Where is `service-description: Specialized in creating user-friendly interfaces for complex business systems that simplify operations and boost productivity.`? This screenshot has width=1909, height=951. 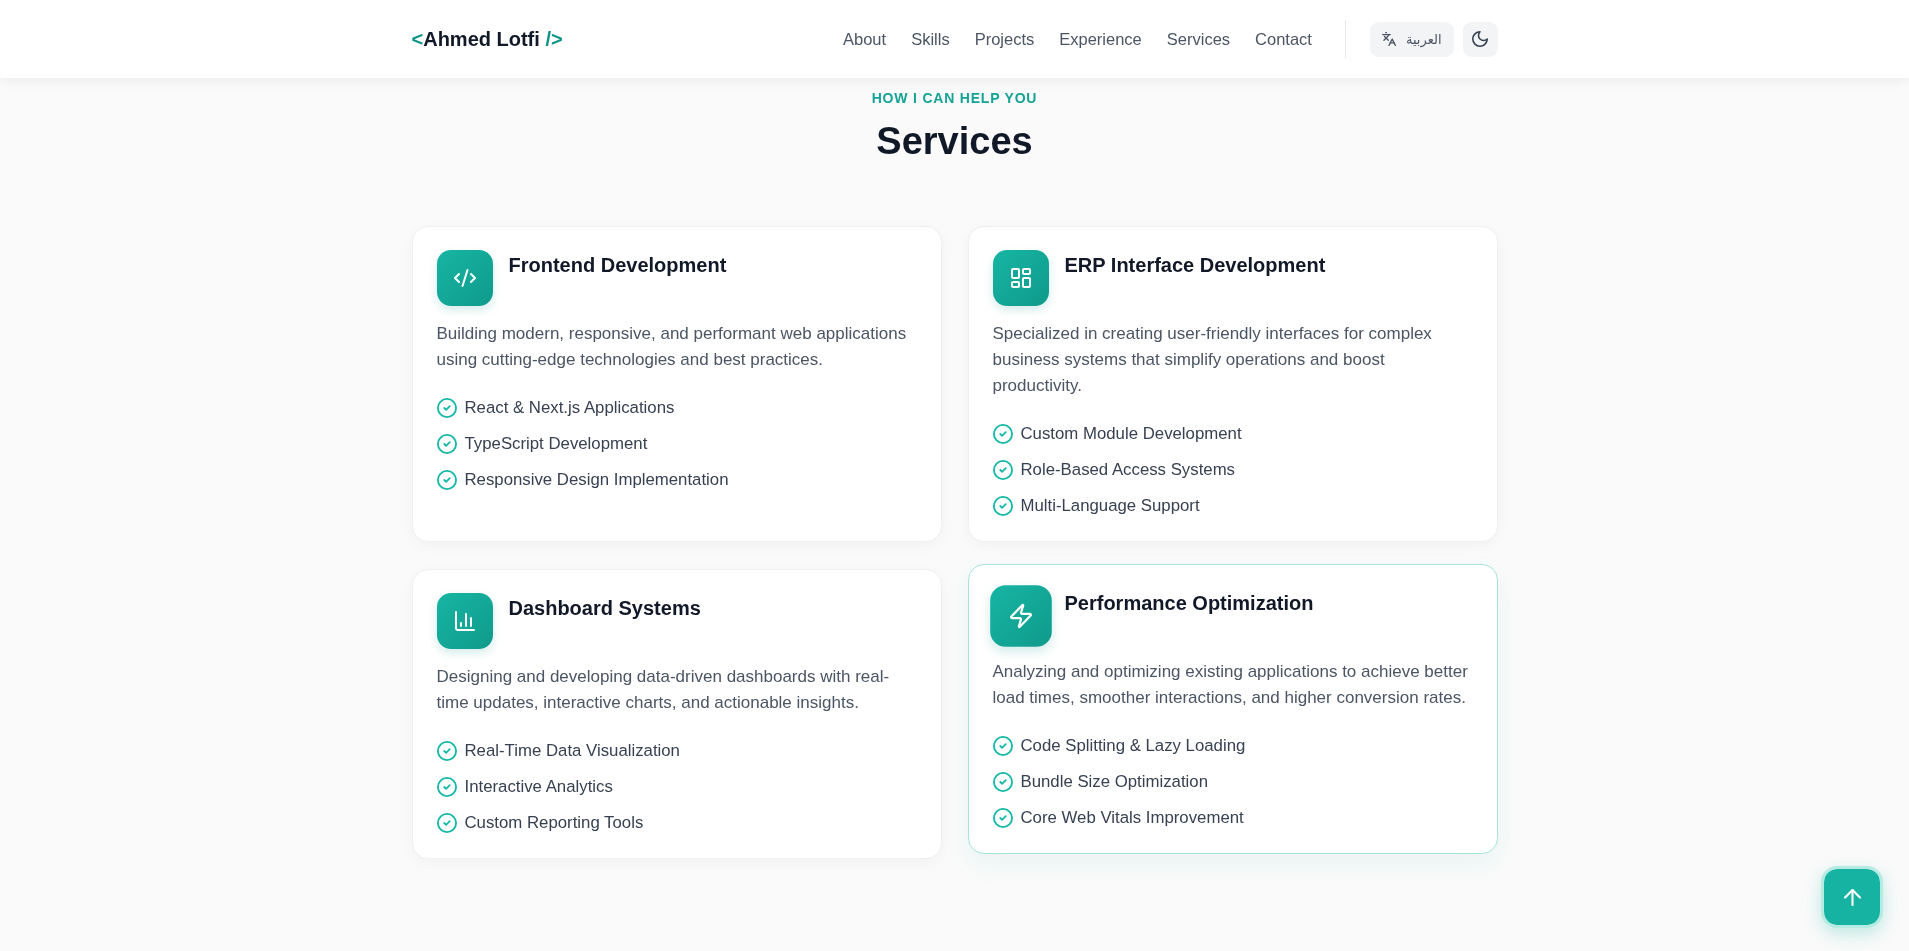
service-description: Specialized in creating user-friendly interfaces for complex business systems that simplify operations and boost productivity. is located at coordinates (1212, 360).